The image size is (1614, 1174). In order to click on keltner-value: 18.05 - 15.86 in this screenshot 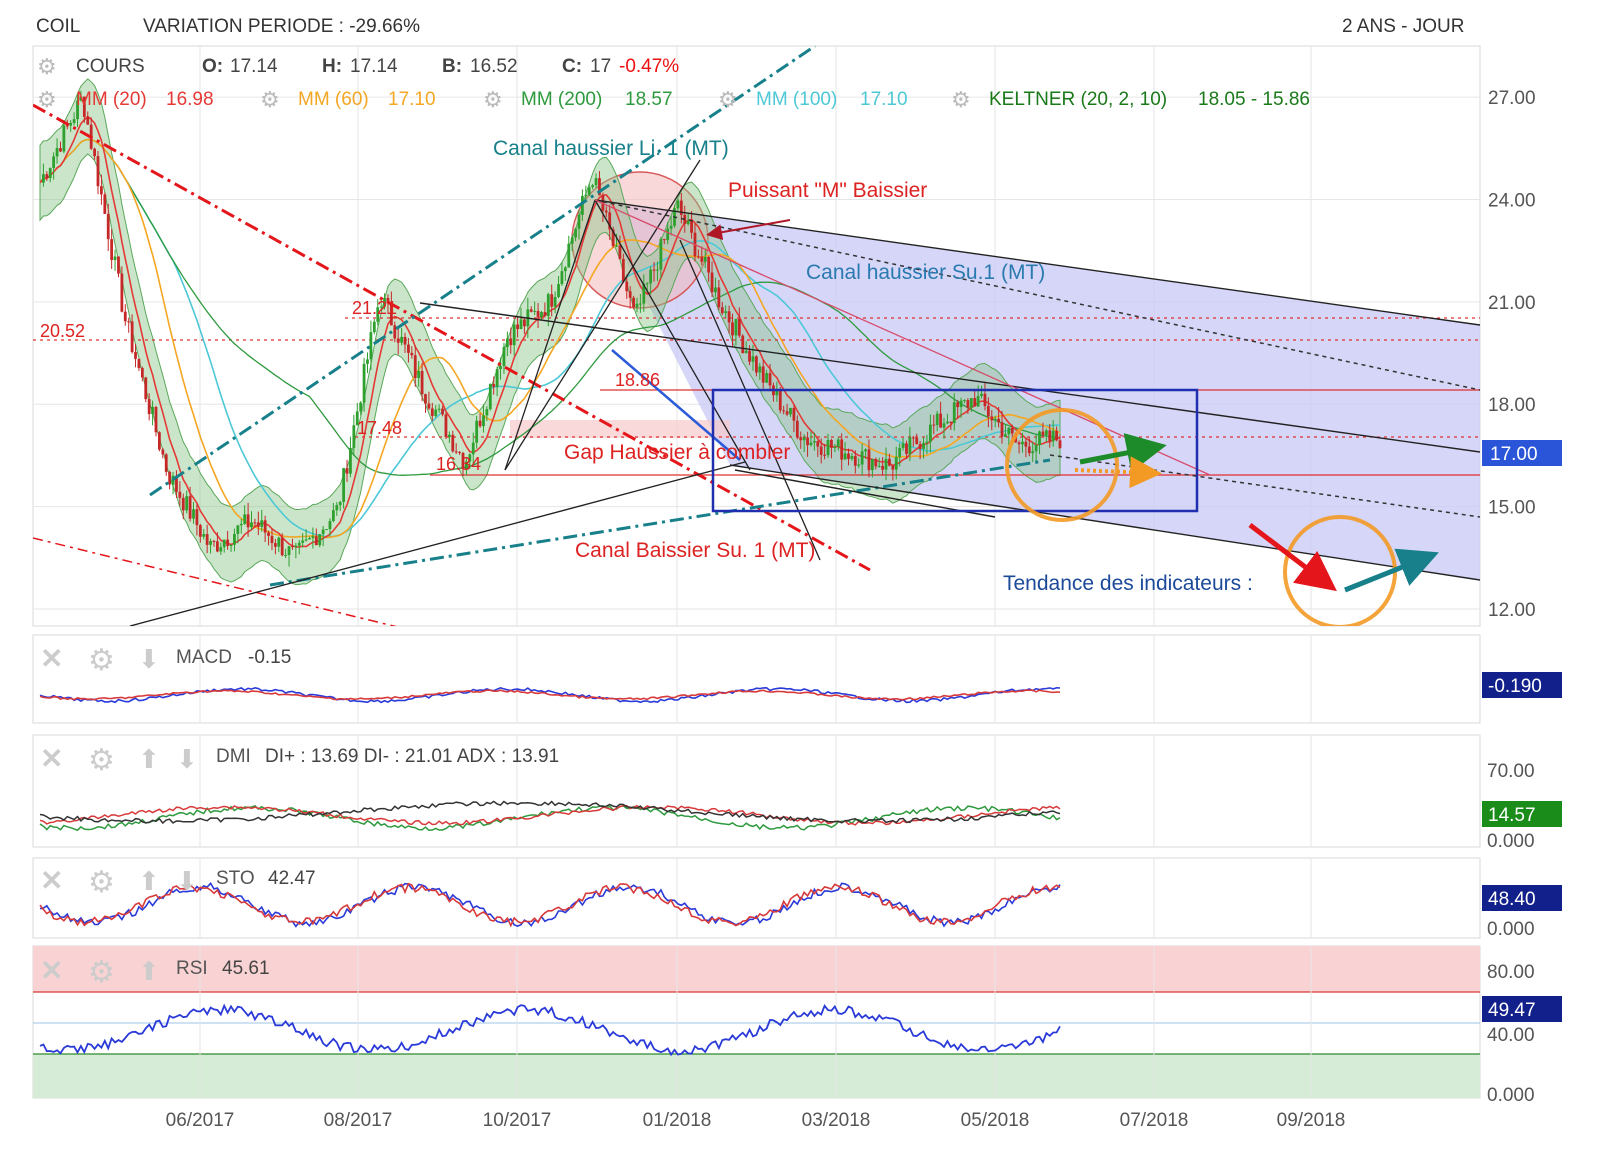, I will do `click(1254, 99)`.